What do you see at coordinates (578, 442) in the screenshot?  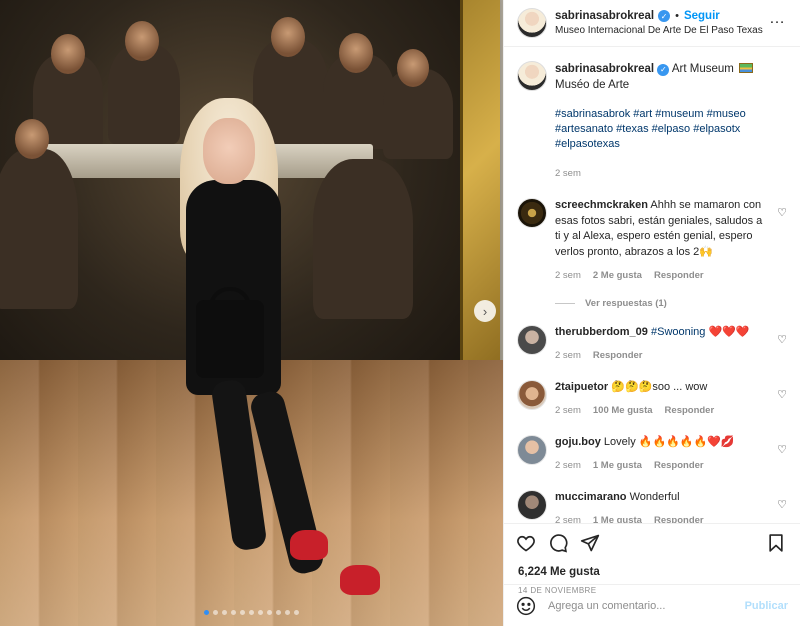 I see `commenter-username: goju.boy` at bounding box center [578, 442].